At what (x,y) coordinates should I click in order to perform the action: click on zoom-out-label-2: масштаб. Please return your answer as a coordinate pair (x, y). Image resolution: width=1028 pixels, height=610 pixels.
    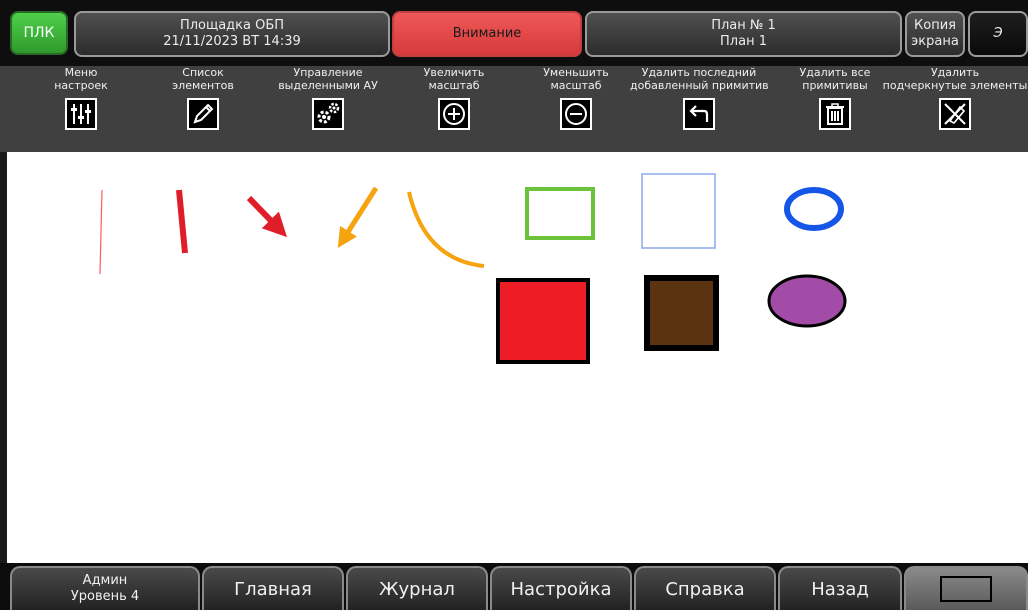
    Looking at the image, I should click on (576, 85).